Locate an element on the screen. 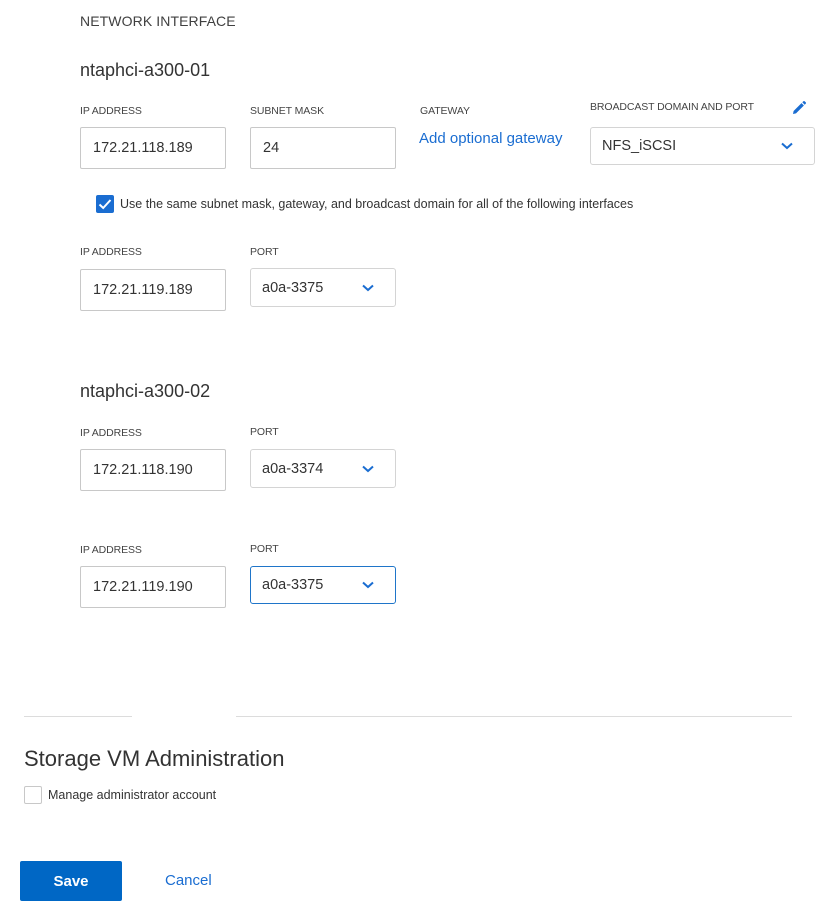 Image resolution: width=840 pixels, height=915 pixels. broadcast-domain-value: NFS_iSCSI is located at coordinates (639, 146).